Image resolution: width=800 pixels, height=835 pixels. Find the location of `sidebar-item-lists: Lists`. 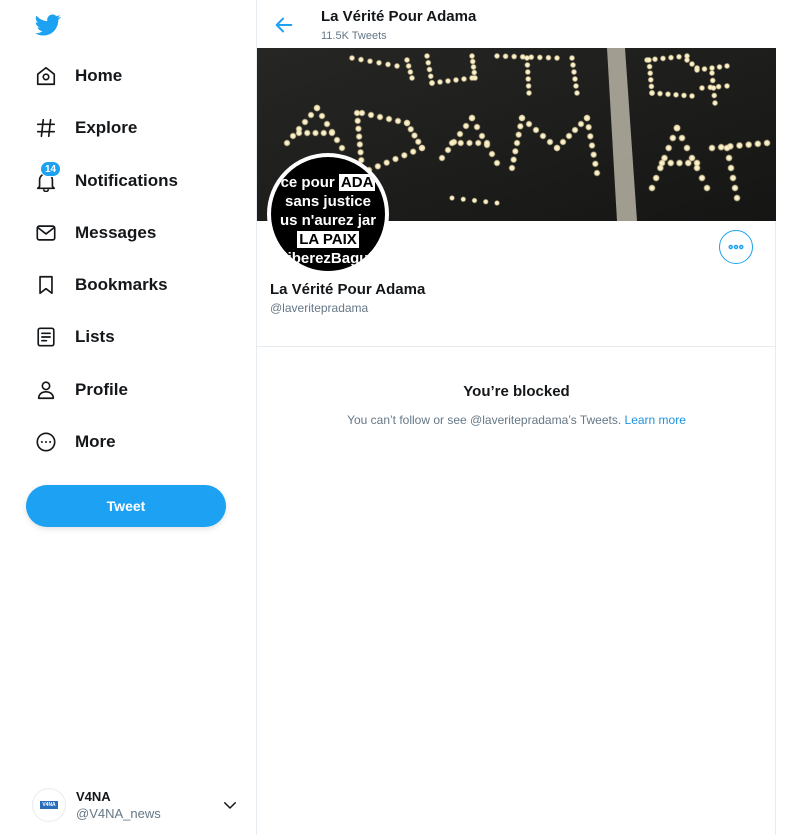

sidebar-item-lists: Lists is located at coordinates (74, 337).